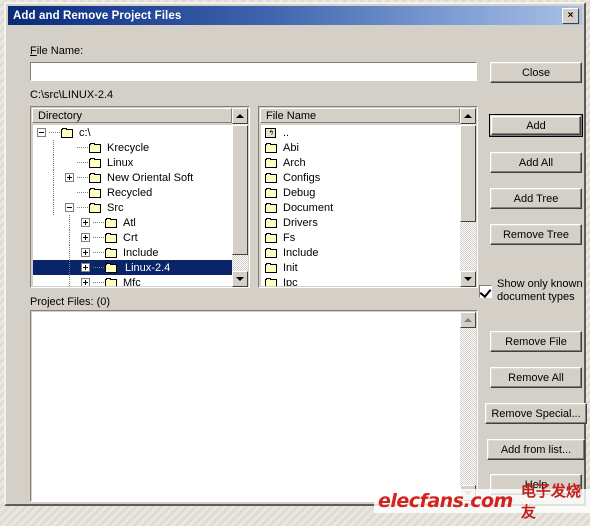 The image size is (590, 526). Describe the element at coordinates (360, 280) in the screenshot. I see `file-list-item: Ipc` at that location.